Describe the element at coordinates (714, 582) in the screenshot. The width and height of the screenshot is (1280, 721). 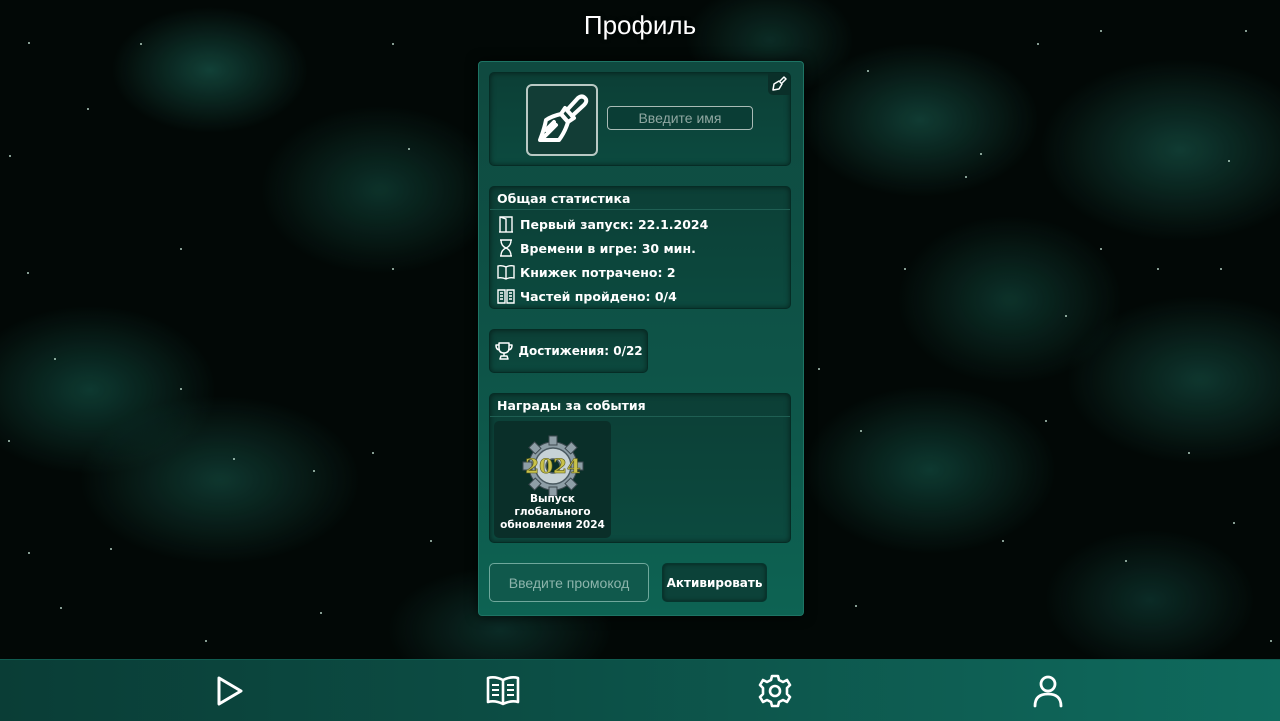
I see `activate-button: Активировать` at that location.